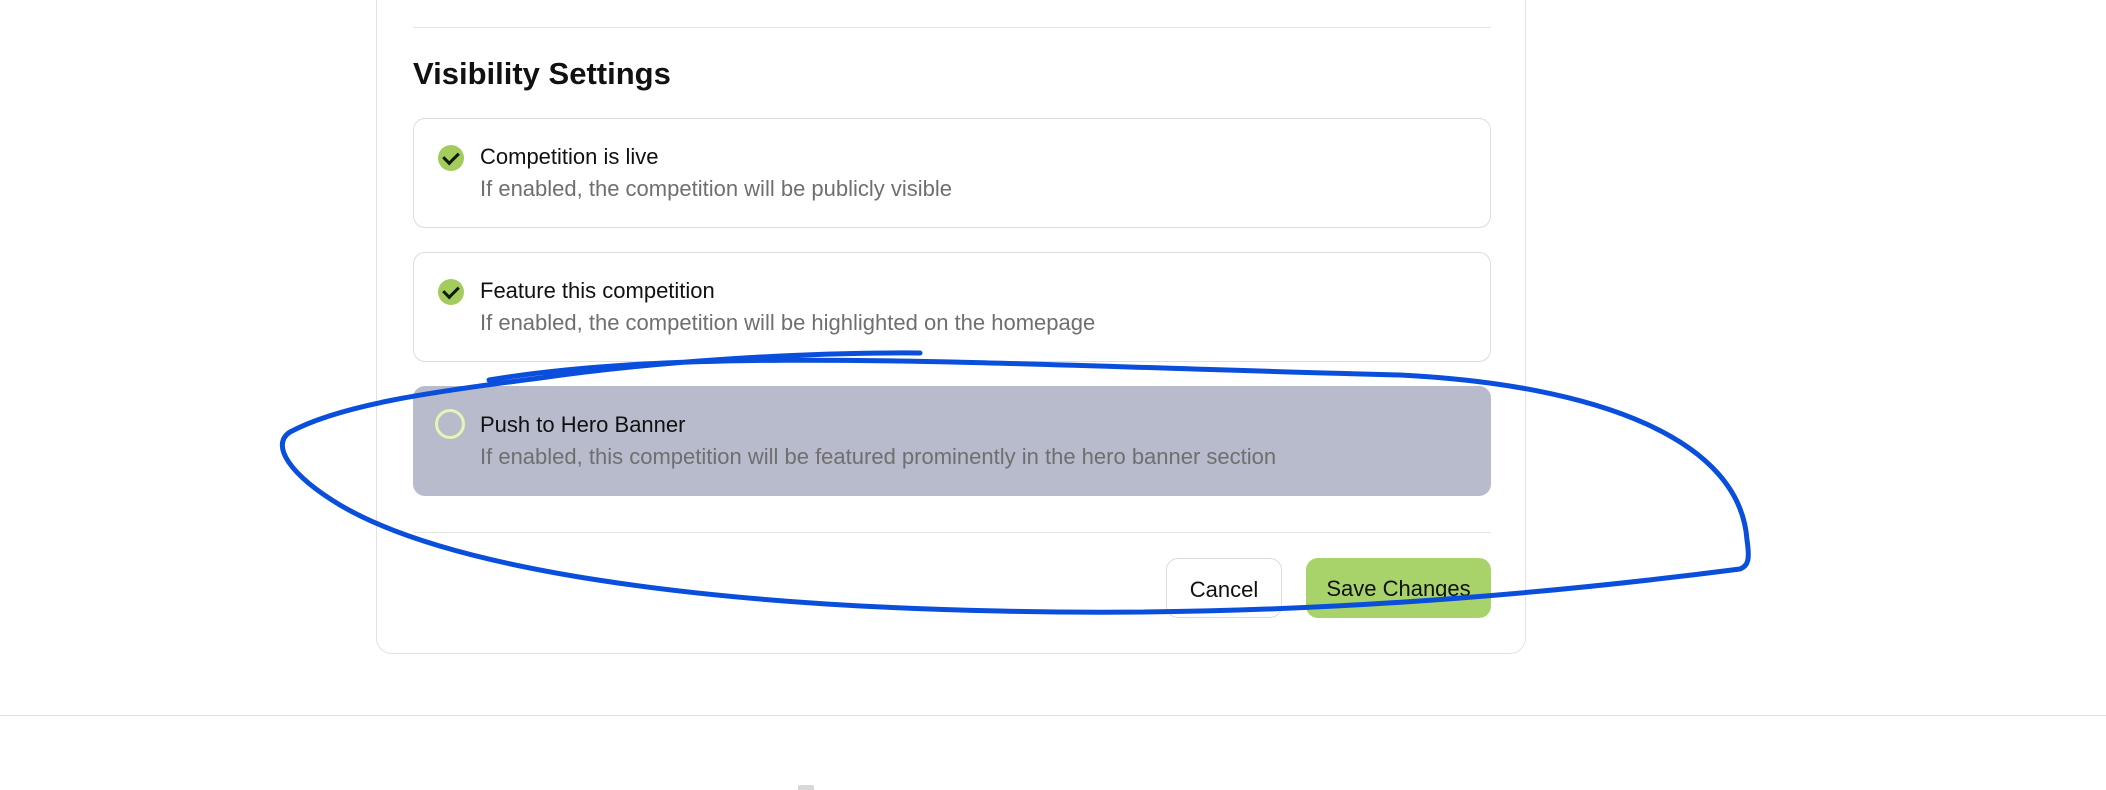 The width and height of the screenshot is (2106, 790). Describe the element at coordinates (542, 73) in the screenshot. I see `section-title: Visibility Settings` at that location.